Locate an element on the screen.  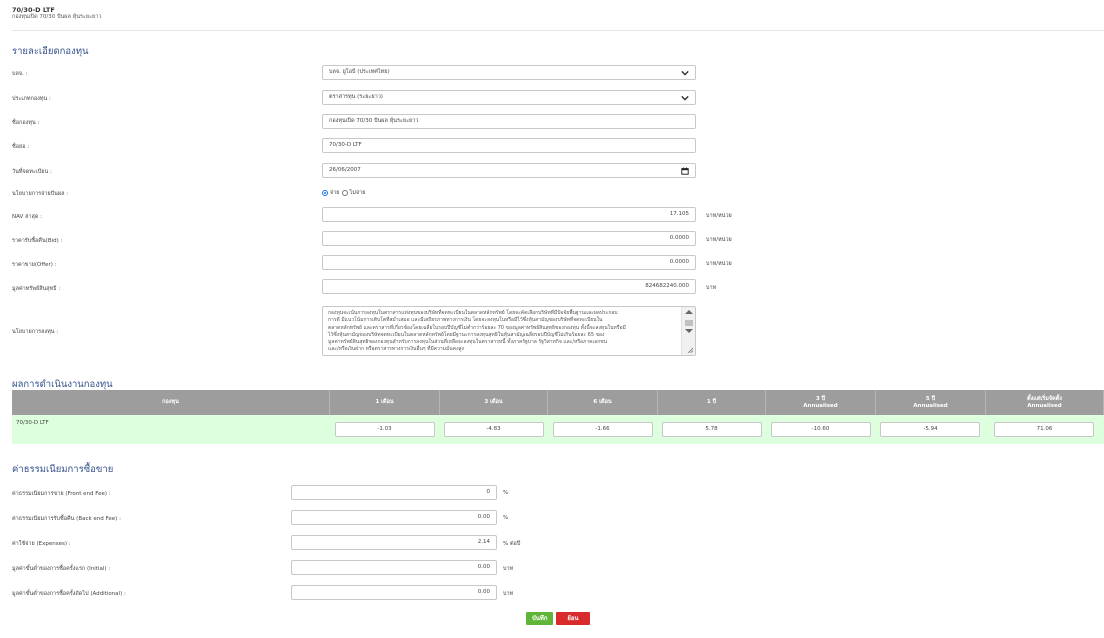
back-fee-unit: % is located at coordinates (506, 518).